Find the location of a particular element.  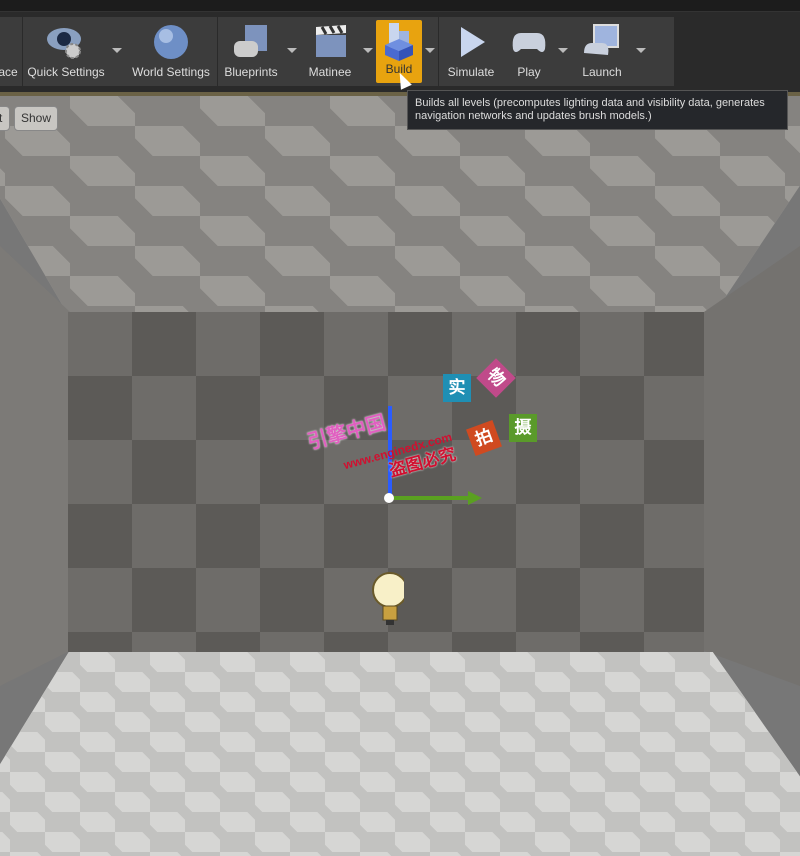

right-wall is located at coordinates (752, 466).